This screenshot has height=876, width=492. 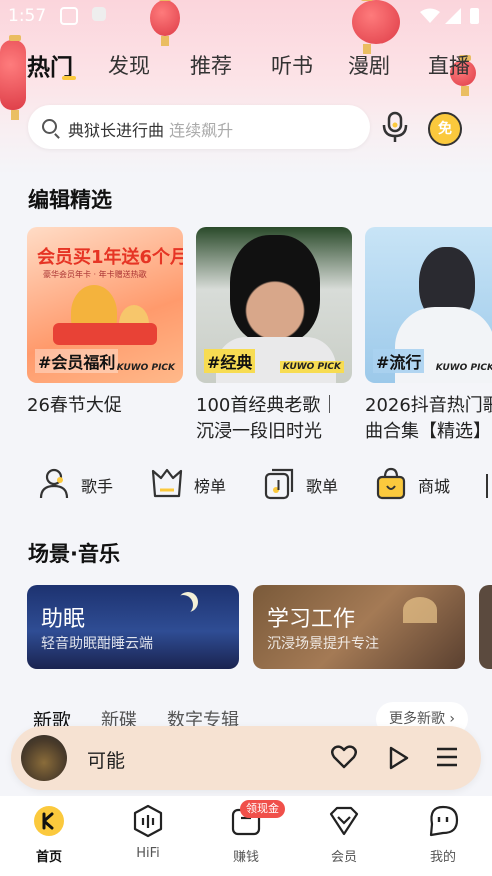 I want to click on vip-icon, so click(x=344, y=821).